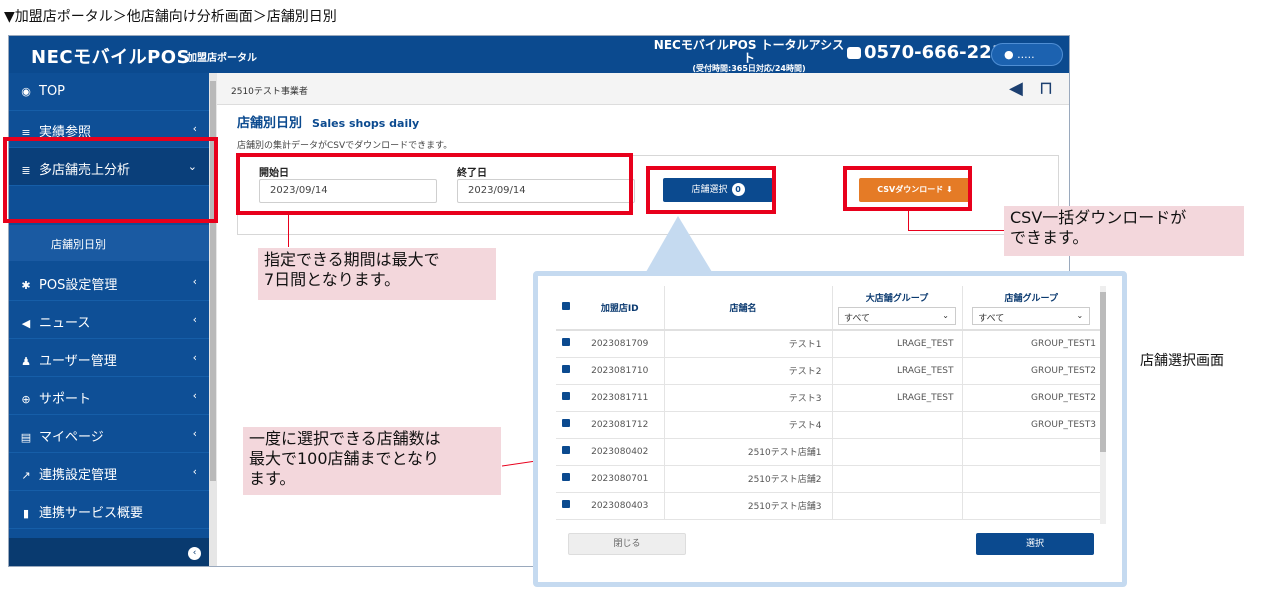  I want to click on table-header-row: 加盟店ID 店舗名 大店舗グループ すべて ⌄ 店舗グループ すべて ⌄, so click(828, 308).